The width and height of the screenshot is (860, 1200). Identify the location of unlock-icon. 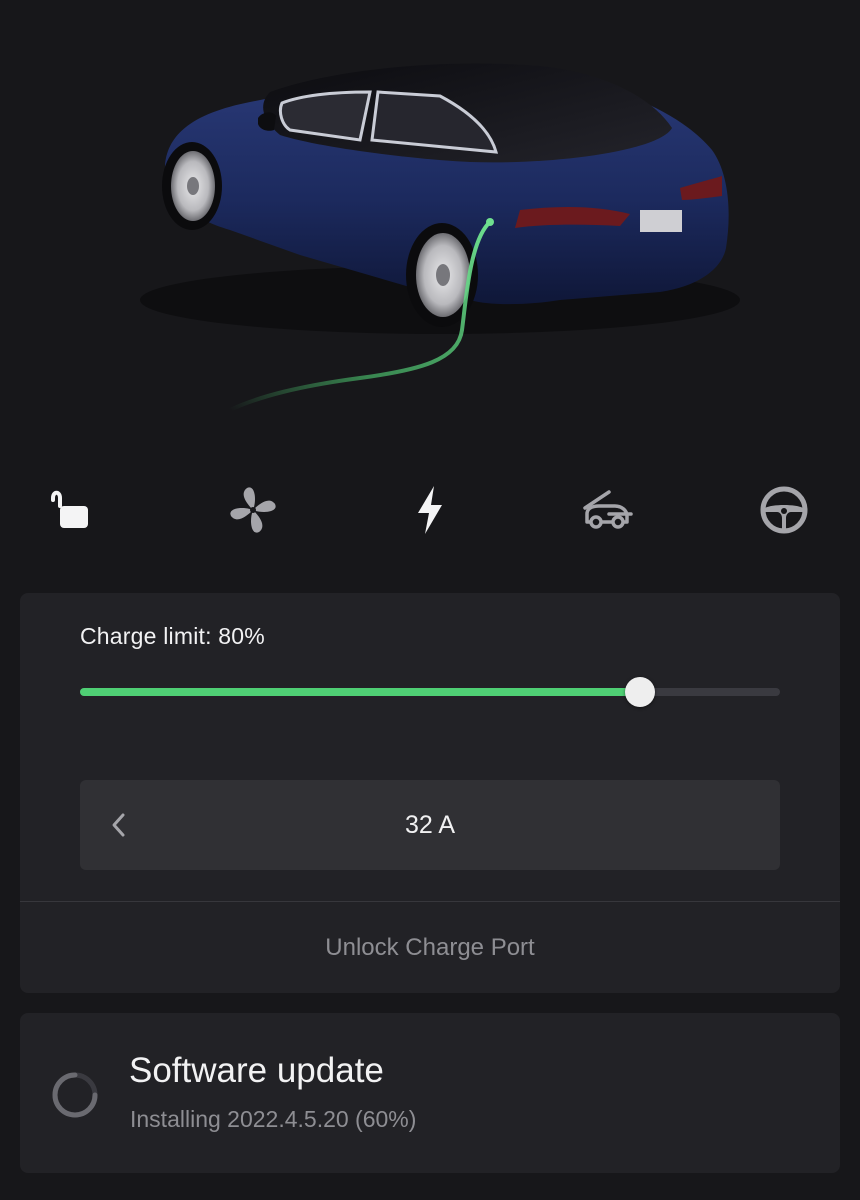
(69, 509).